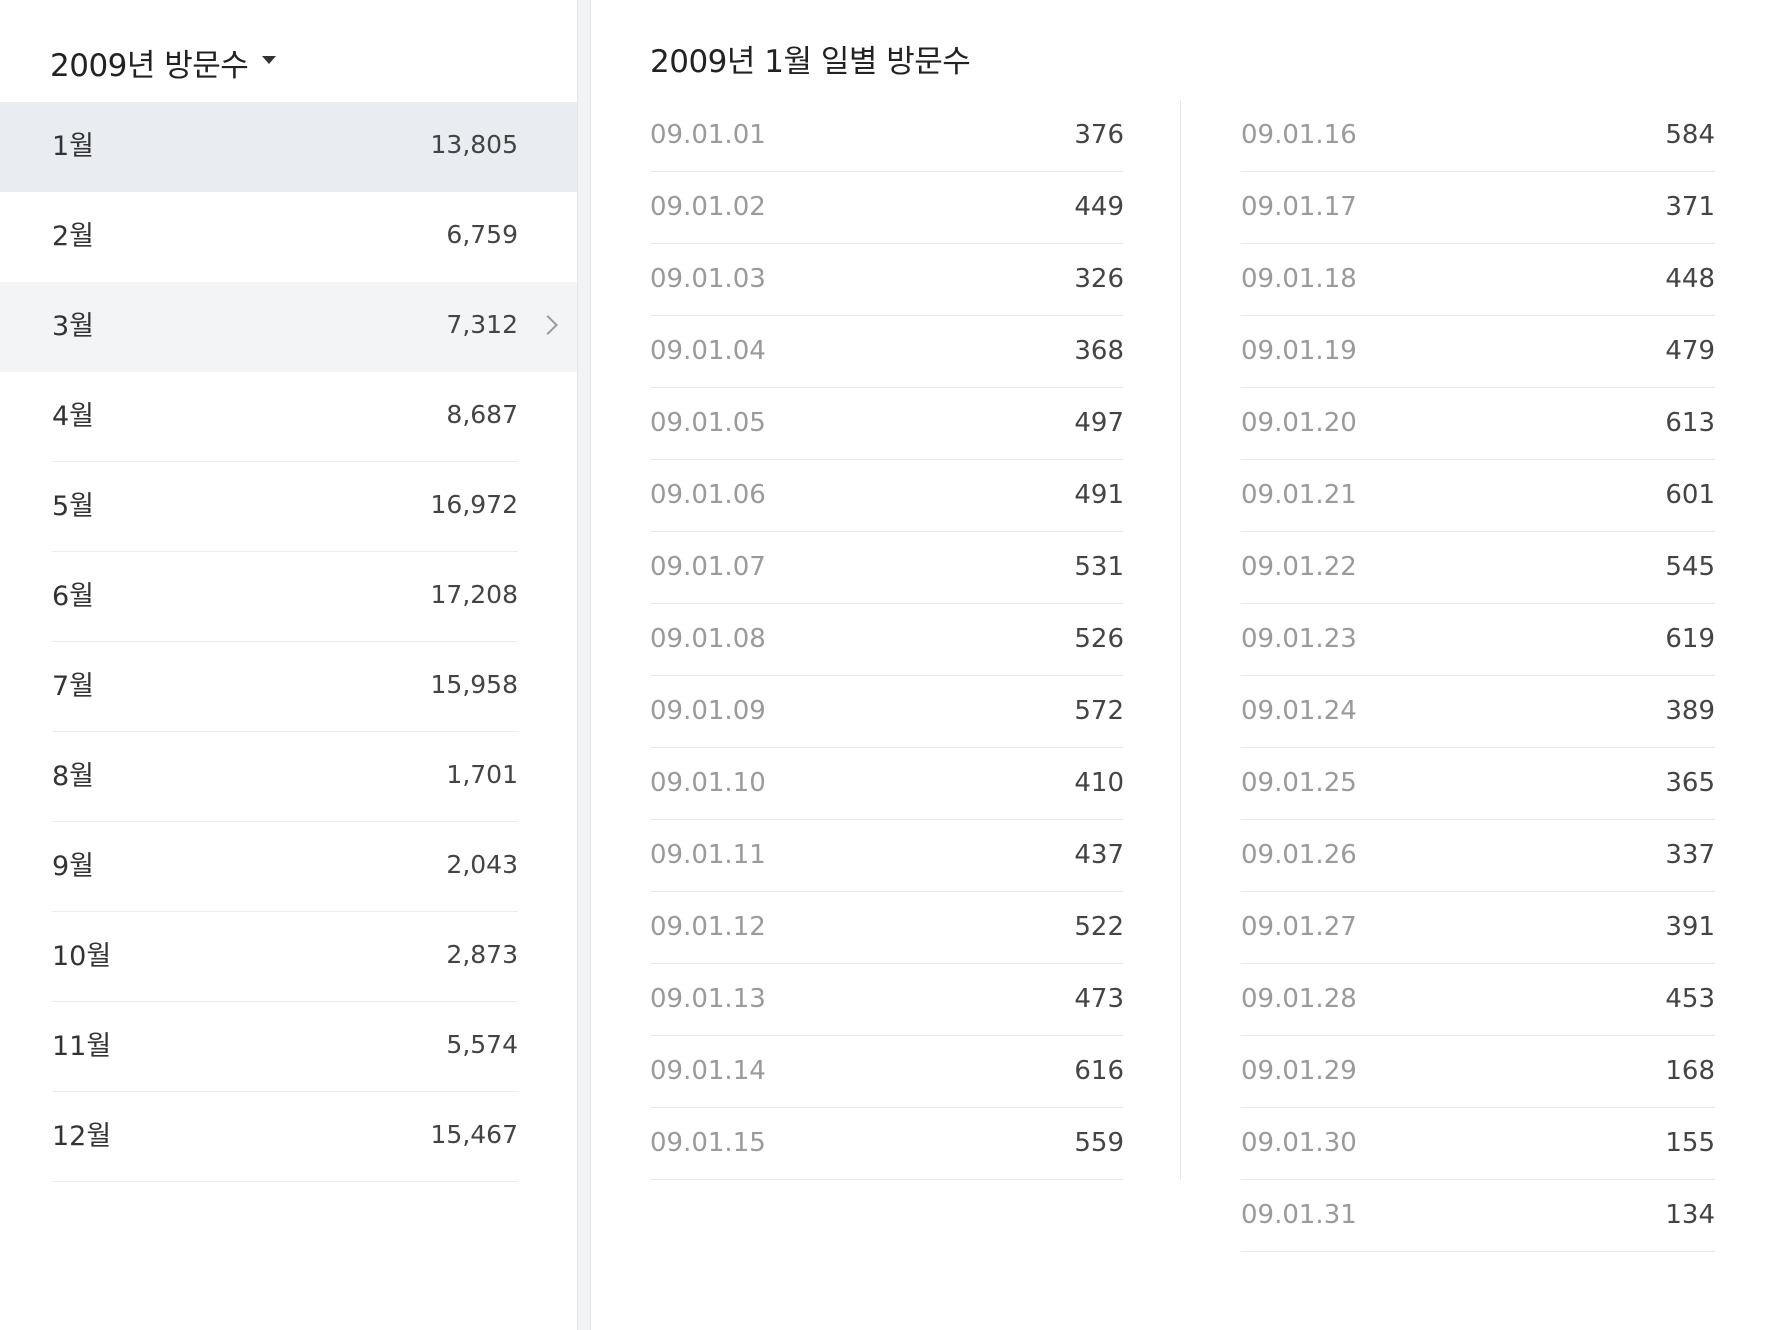  What do you see at coordinates (1299, 495) in the screenshot?
I see `day-date: 09.01.21` at bounding box center [1299, 495].